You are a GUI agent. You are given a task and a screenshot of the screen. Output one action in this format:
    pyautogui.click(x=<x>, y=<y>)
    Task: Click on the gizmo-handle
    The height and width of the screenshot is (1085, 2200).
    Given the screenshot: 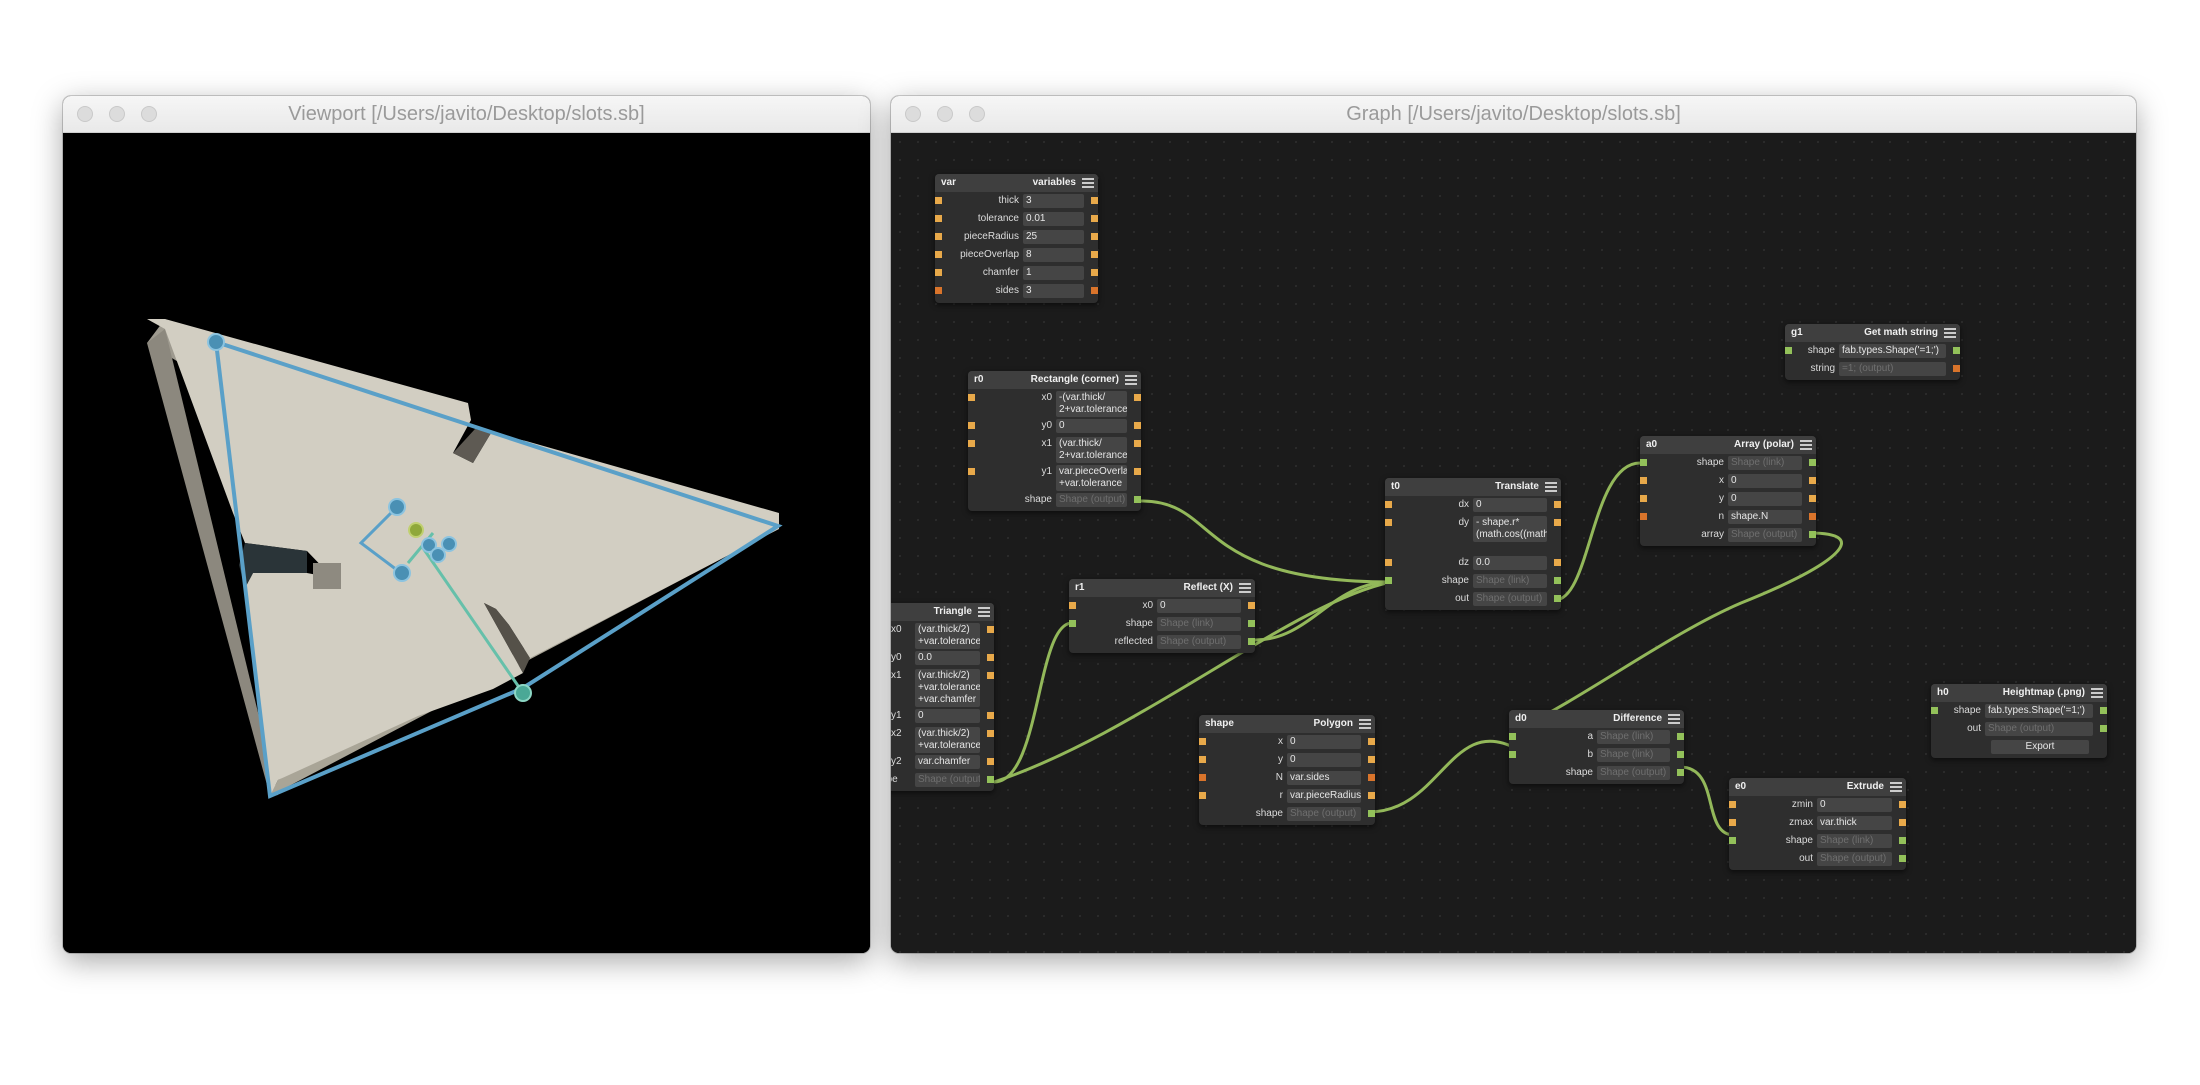 What is the action you would take?
    pyautogui.click(x=449, y=544)
    